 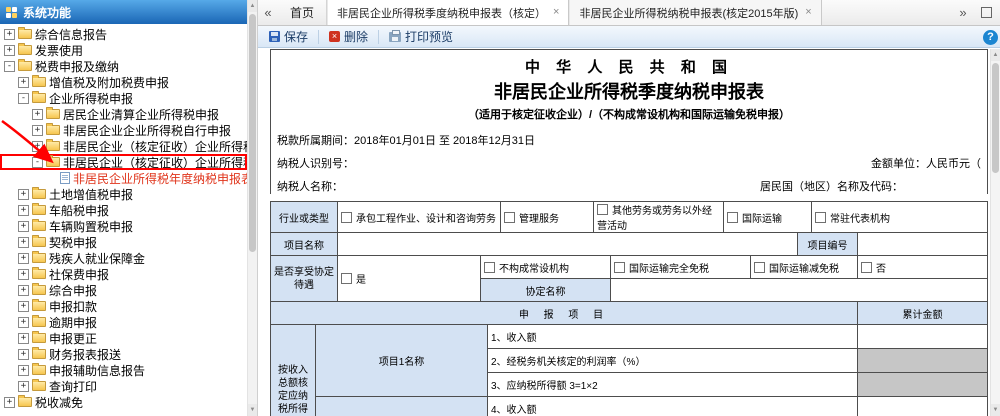 What do you see at coordinates (123, 34) in the screenshot?
I see `sidebar-item: + 综合信息报告` at bounding box center [123, 34].